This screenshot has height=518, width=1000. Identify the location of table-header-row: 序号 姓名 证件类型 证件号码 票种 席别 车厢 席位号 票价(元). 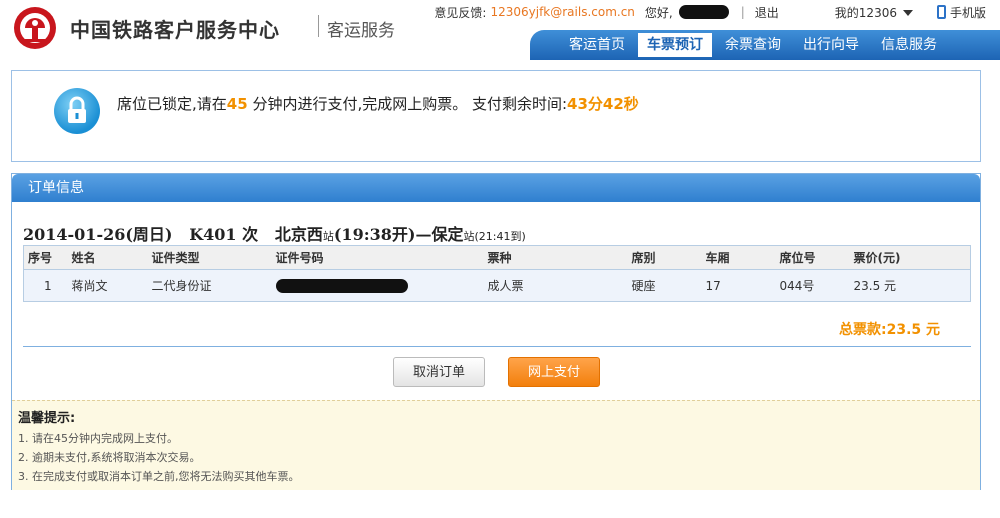
(497, 257).